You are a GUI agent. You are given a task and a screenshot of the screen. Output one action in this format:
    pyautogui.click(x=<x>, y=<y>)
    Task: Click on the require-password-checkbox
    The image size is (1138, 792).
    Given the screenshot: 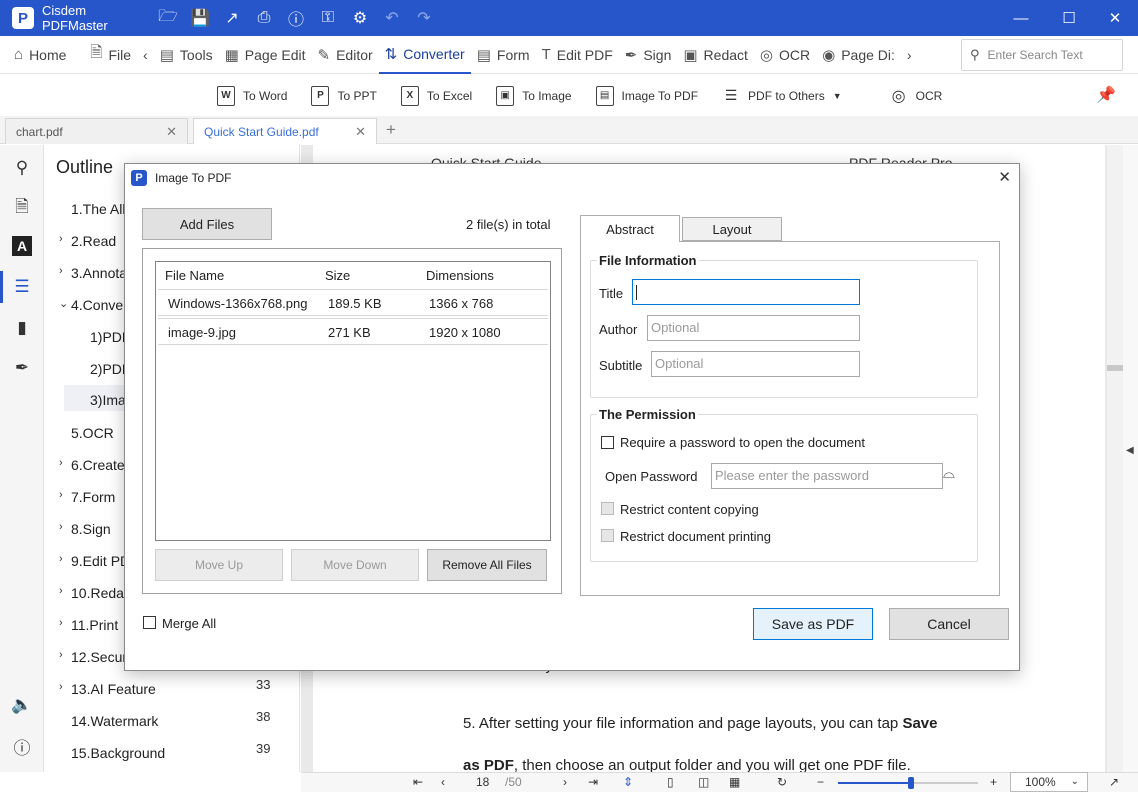 What is the action you would take?
    pyautogui.click(x=607, y=442)
    